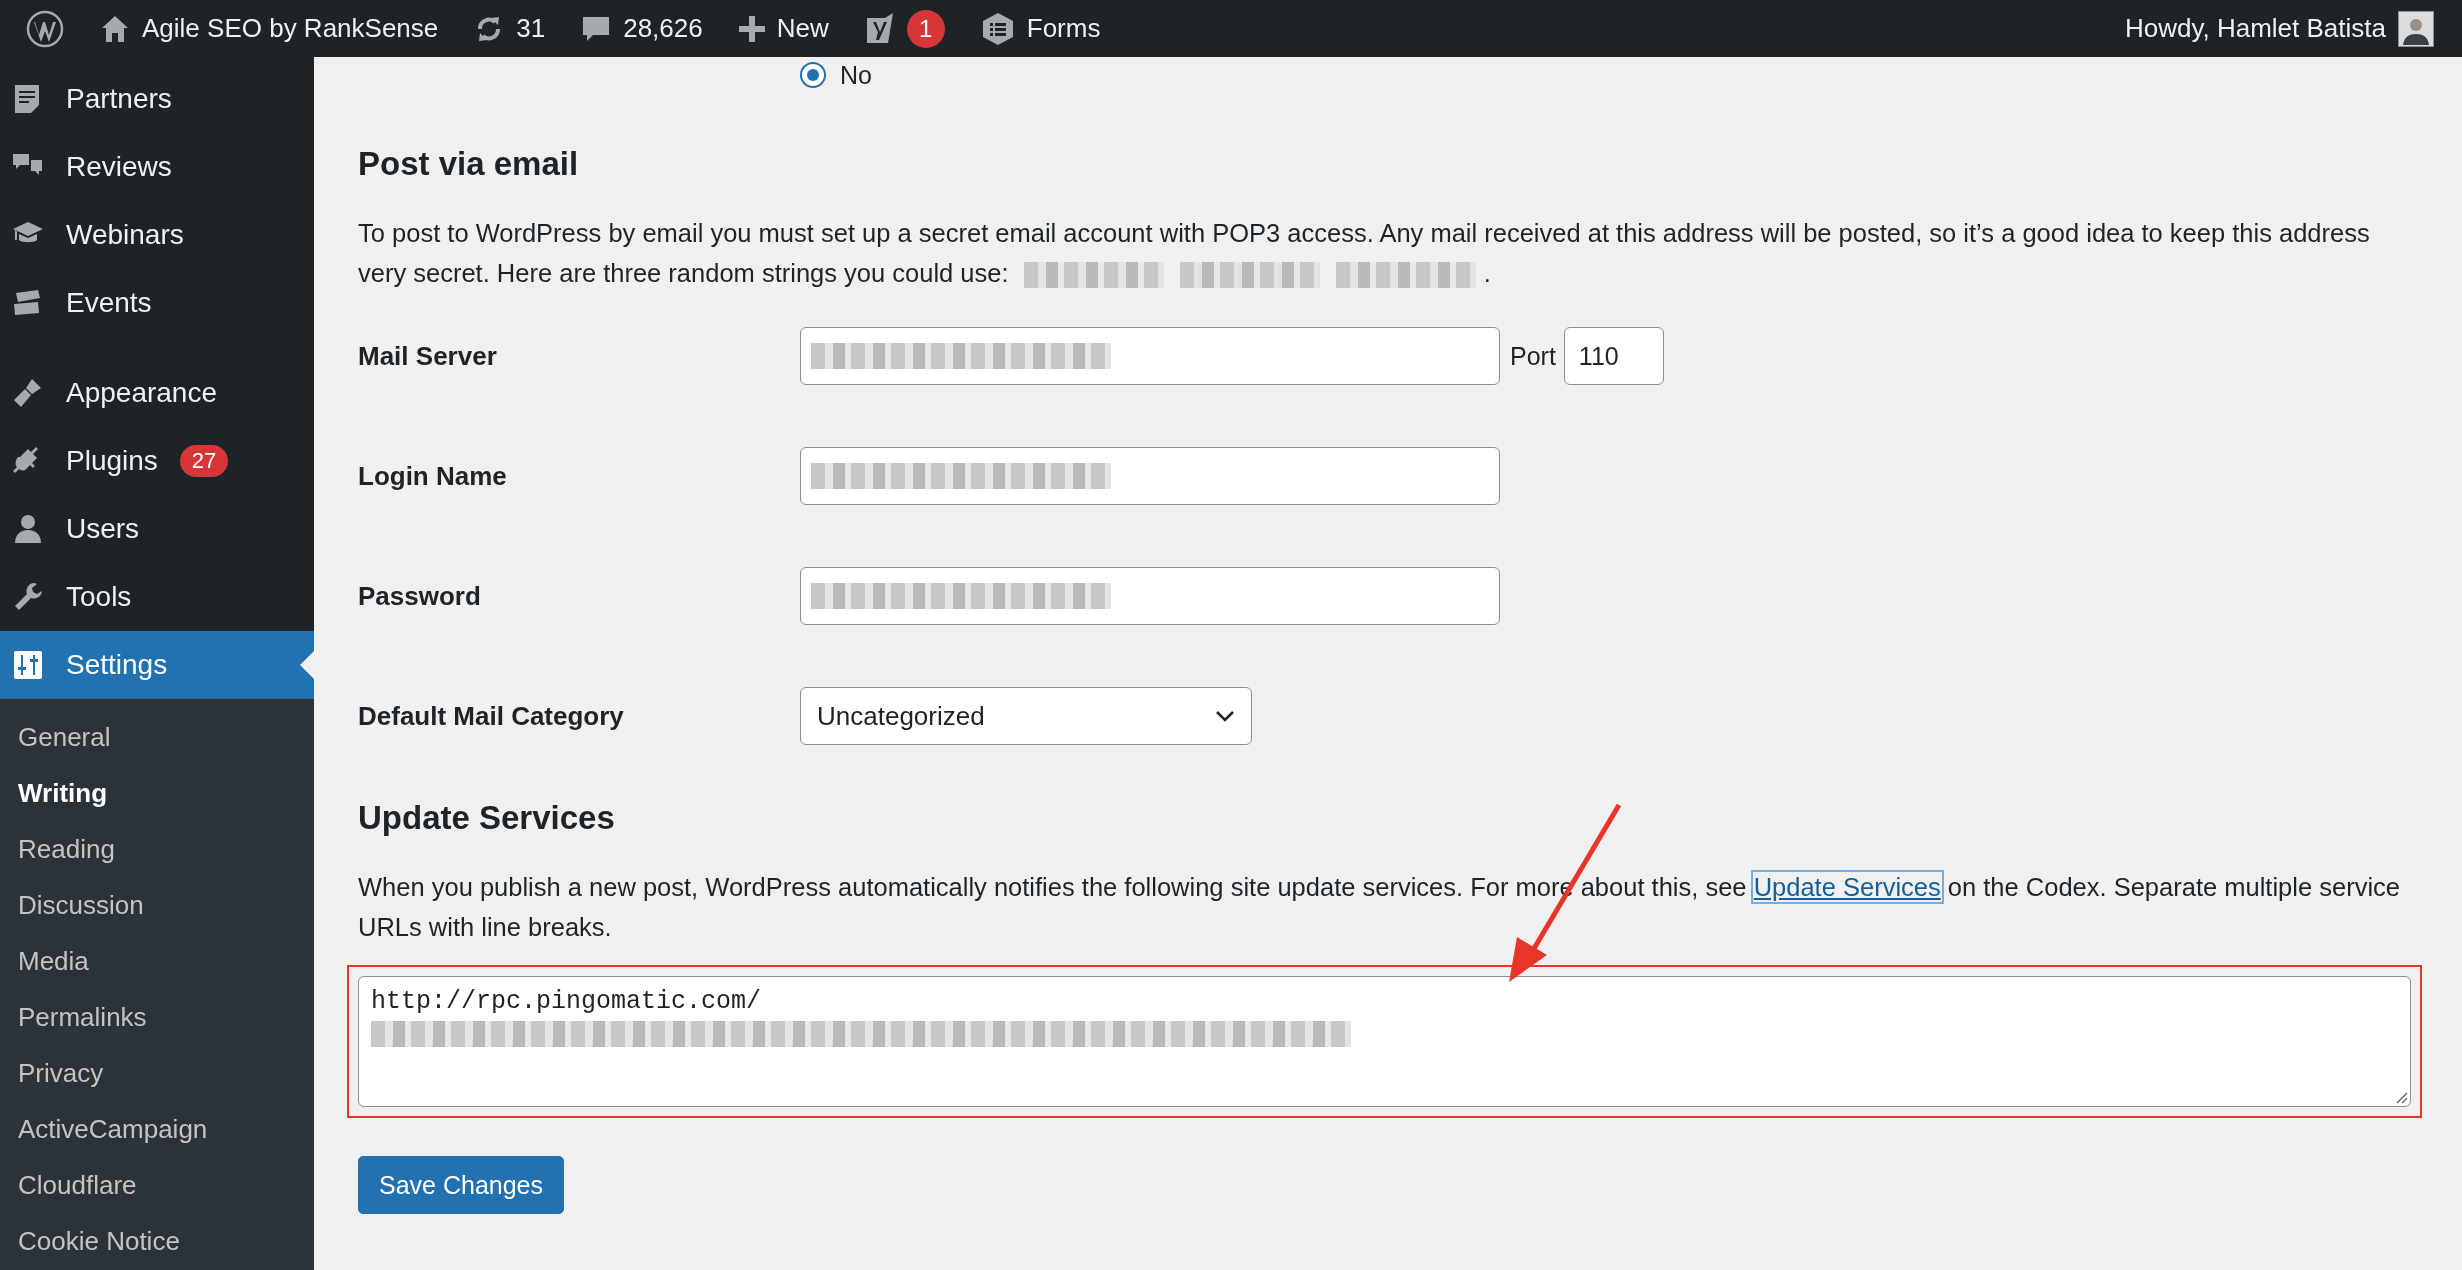 This screenshot has height=1270, width=2462. What do you see at coordinates (2401, 1097) in the screenshot?
I see `resize-grip-icon` at bounding box center [2401, 1097].